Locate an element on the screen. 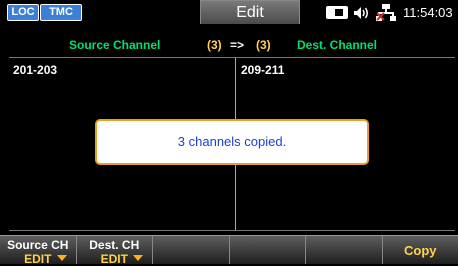  softkey-bar: Source CH EDIT Dest. CH EDIT Copy is located at coordinates (229, 249).